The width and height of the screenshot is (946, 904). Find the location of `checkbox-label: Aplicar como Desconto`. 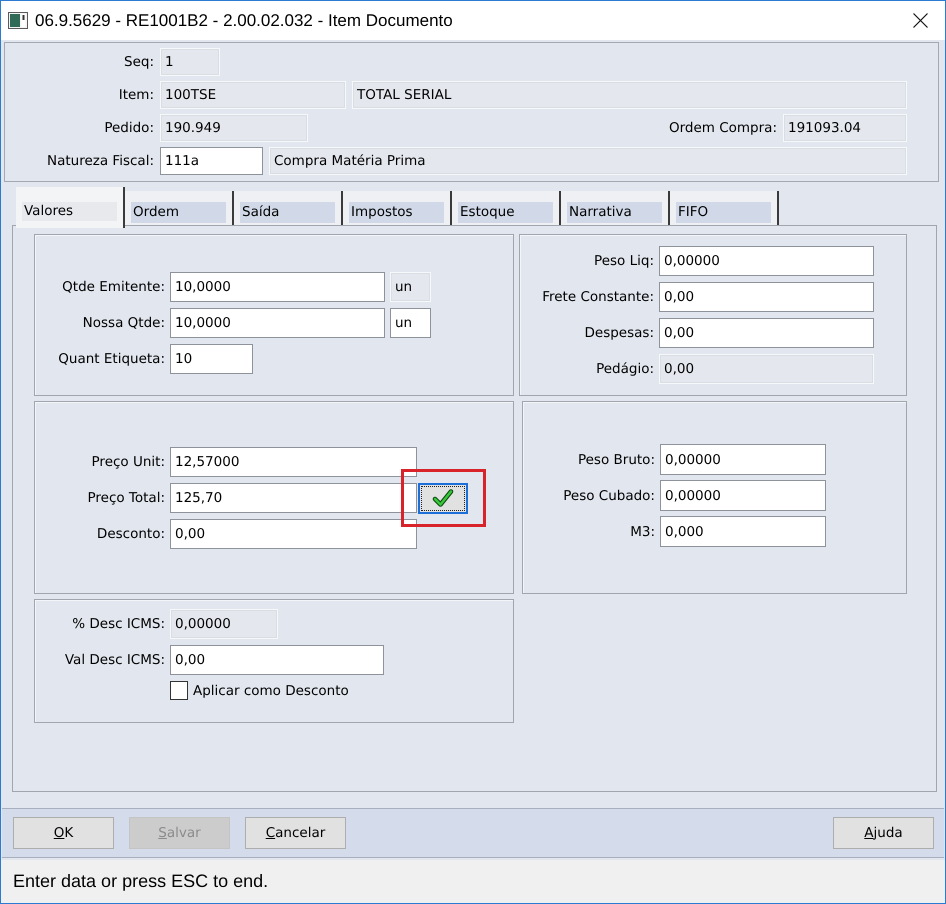

checkbox-label: Aplicar como Desconto is located at coordinates (271, 690).